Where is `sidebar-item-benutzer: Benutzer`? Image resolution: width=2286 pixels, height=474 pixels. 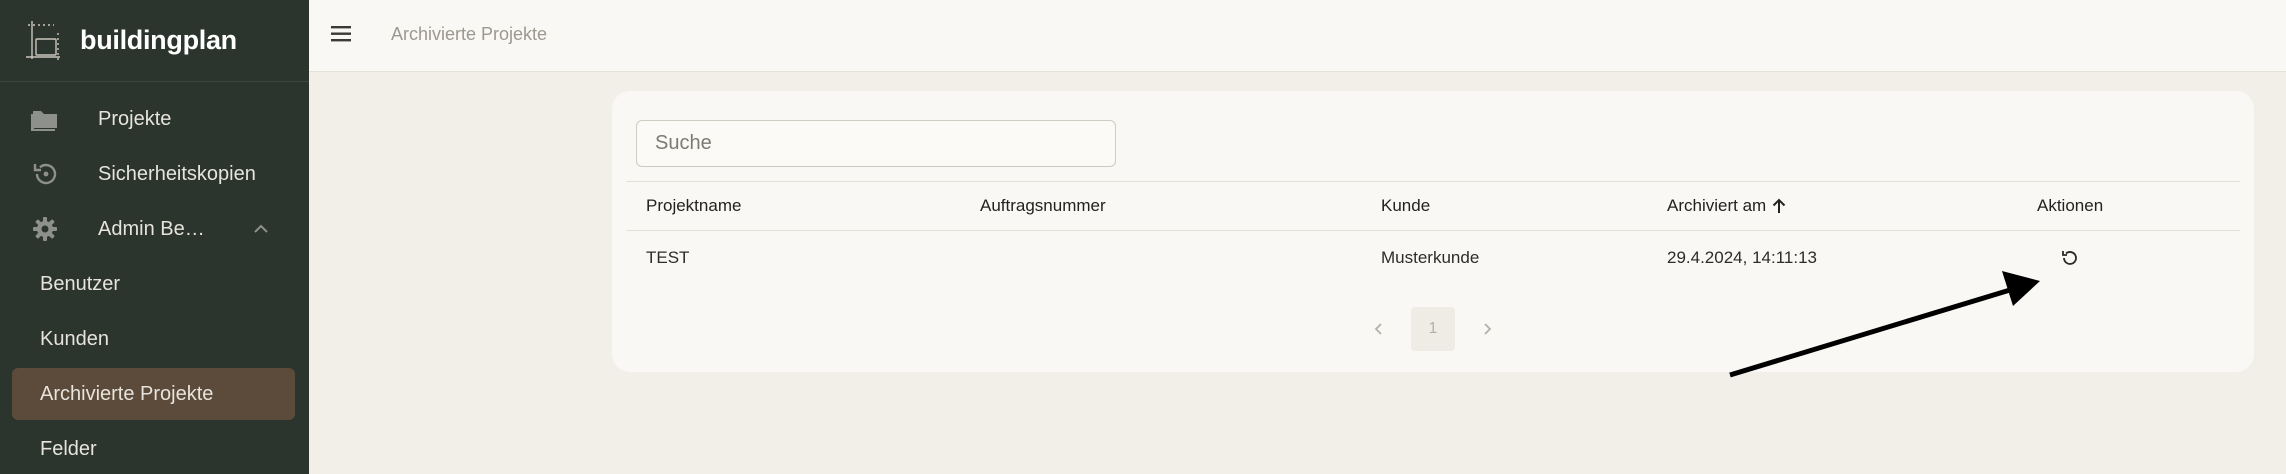 sidebar-item-benutzer: Benutzer is located at coordinates (153, 284).